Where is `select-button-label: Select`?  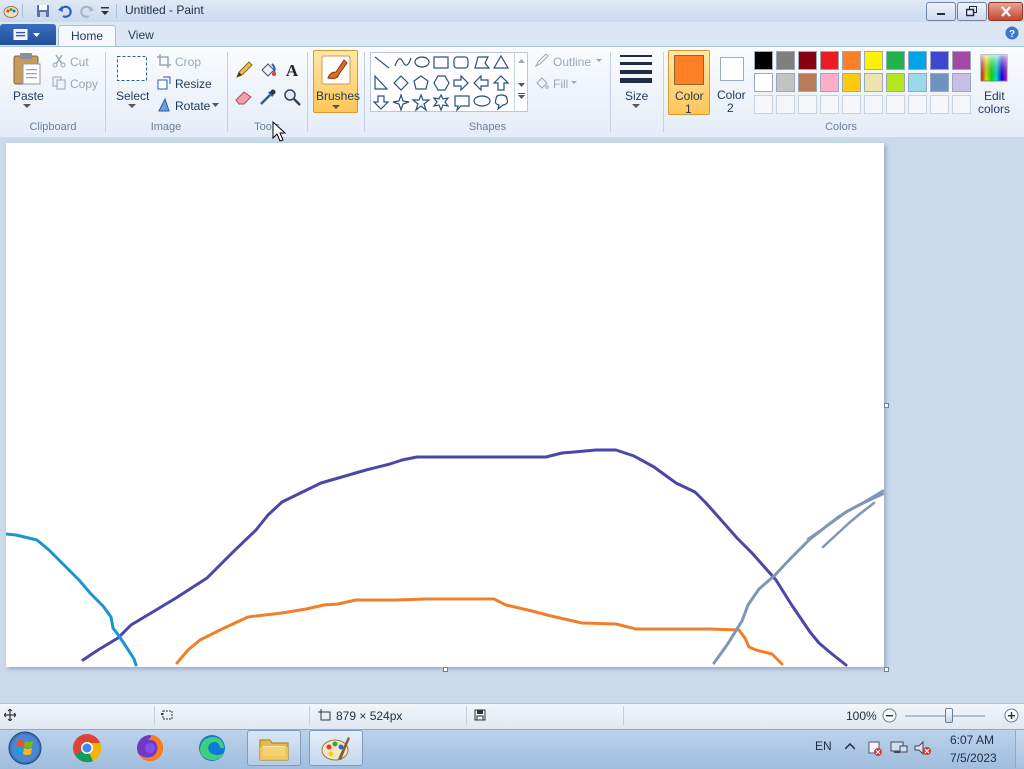 select-button-label: Select is located at coordinates (132, 96).